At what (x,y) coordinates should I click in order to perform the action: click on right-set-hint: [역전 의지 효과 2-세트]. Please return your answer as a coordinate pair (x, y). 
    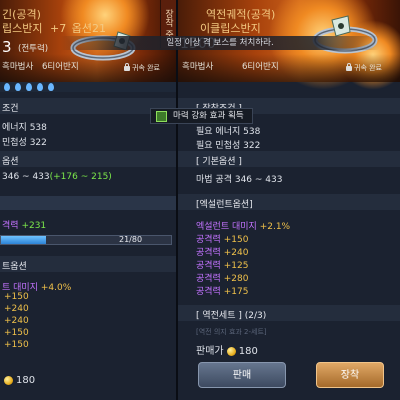
    Looking at the image, I should click on (231, 332).